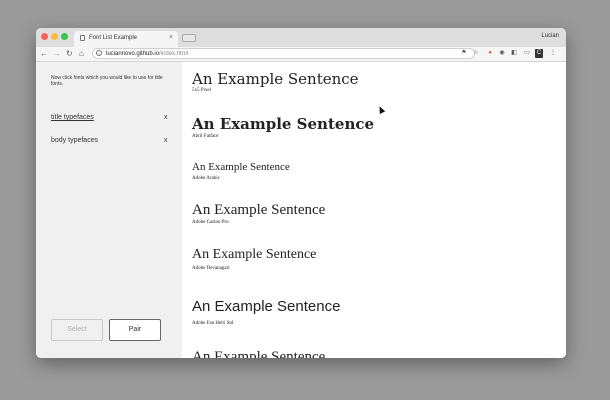  I want to click on new-tab-button, so click(189, 38).